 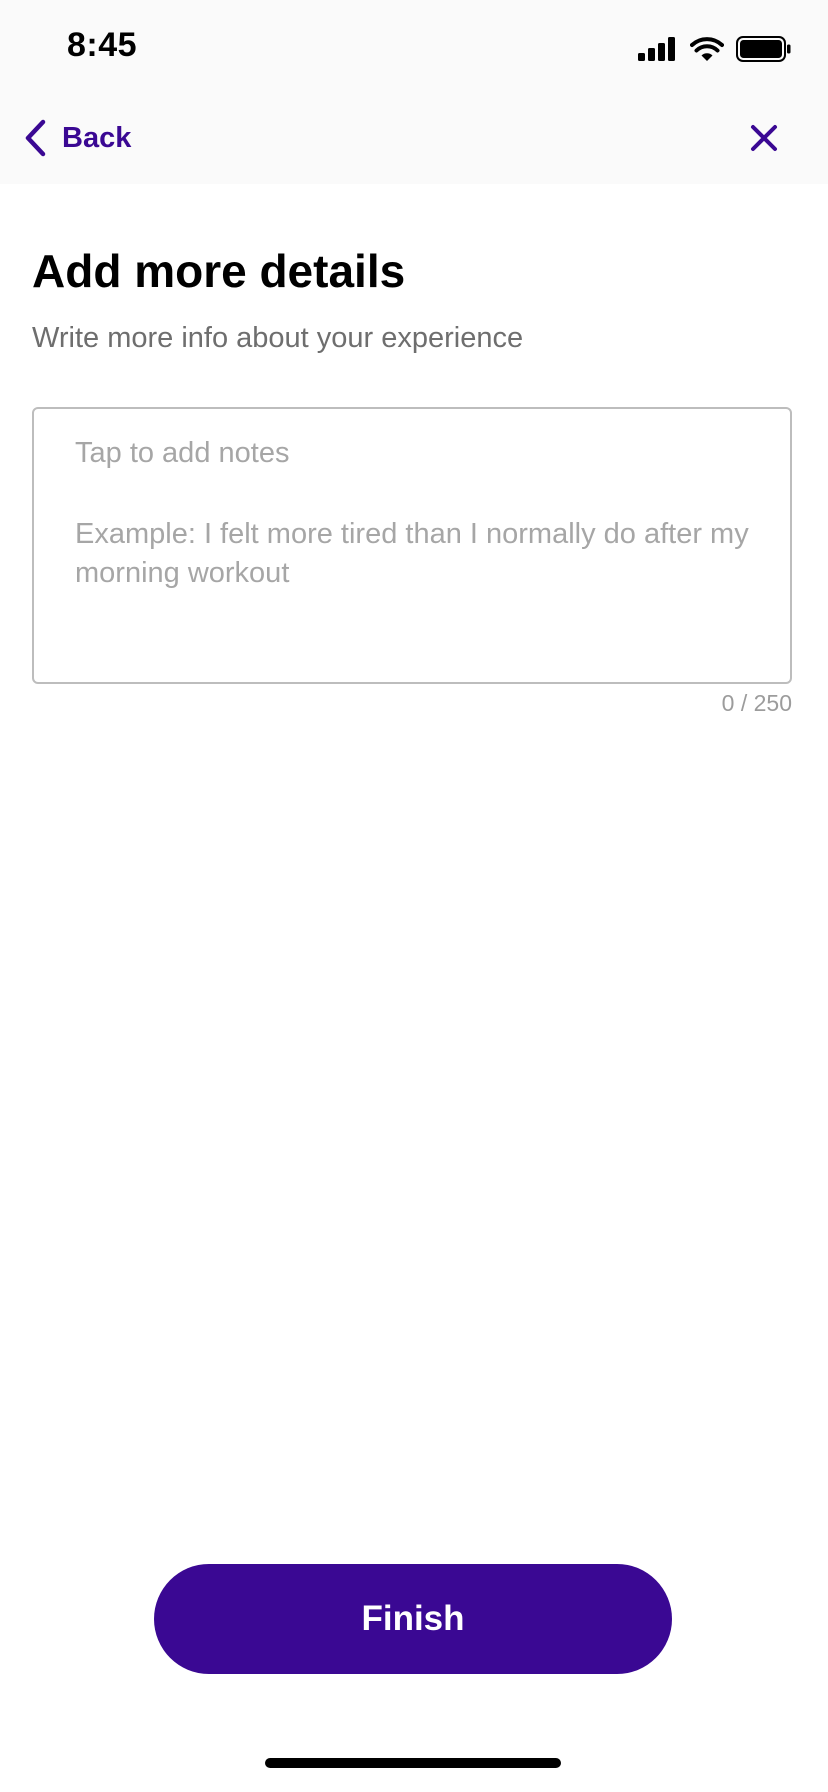 I want to click on wifi-icon, so click(x=707, y=49).